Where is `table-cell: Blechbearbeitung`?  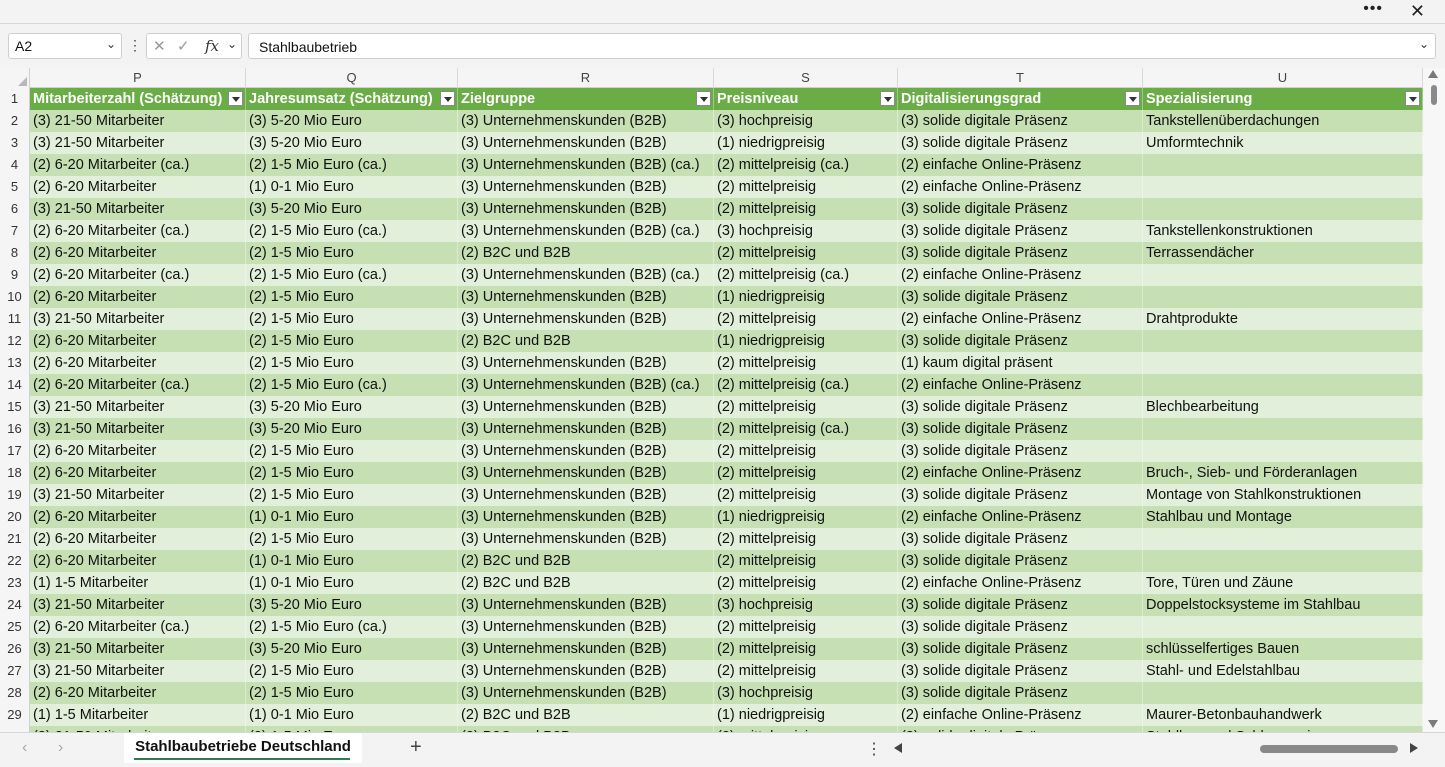 table-cell: Blechbearbeitung is located at coordinates (1283, 407).